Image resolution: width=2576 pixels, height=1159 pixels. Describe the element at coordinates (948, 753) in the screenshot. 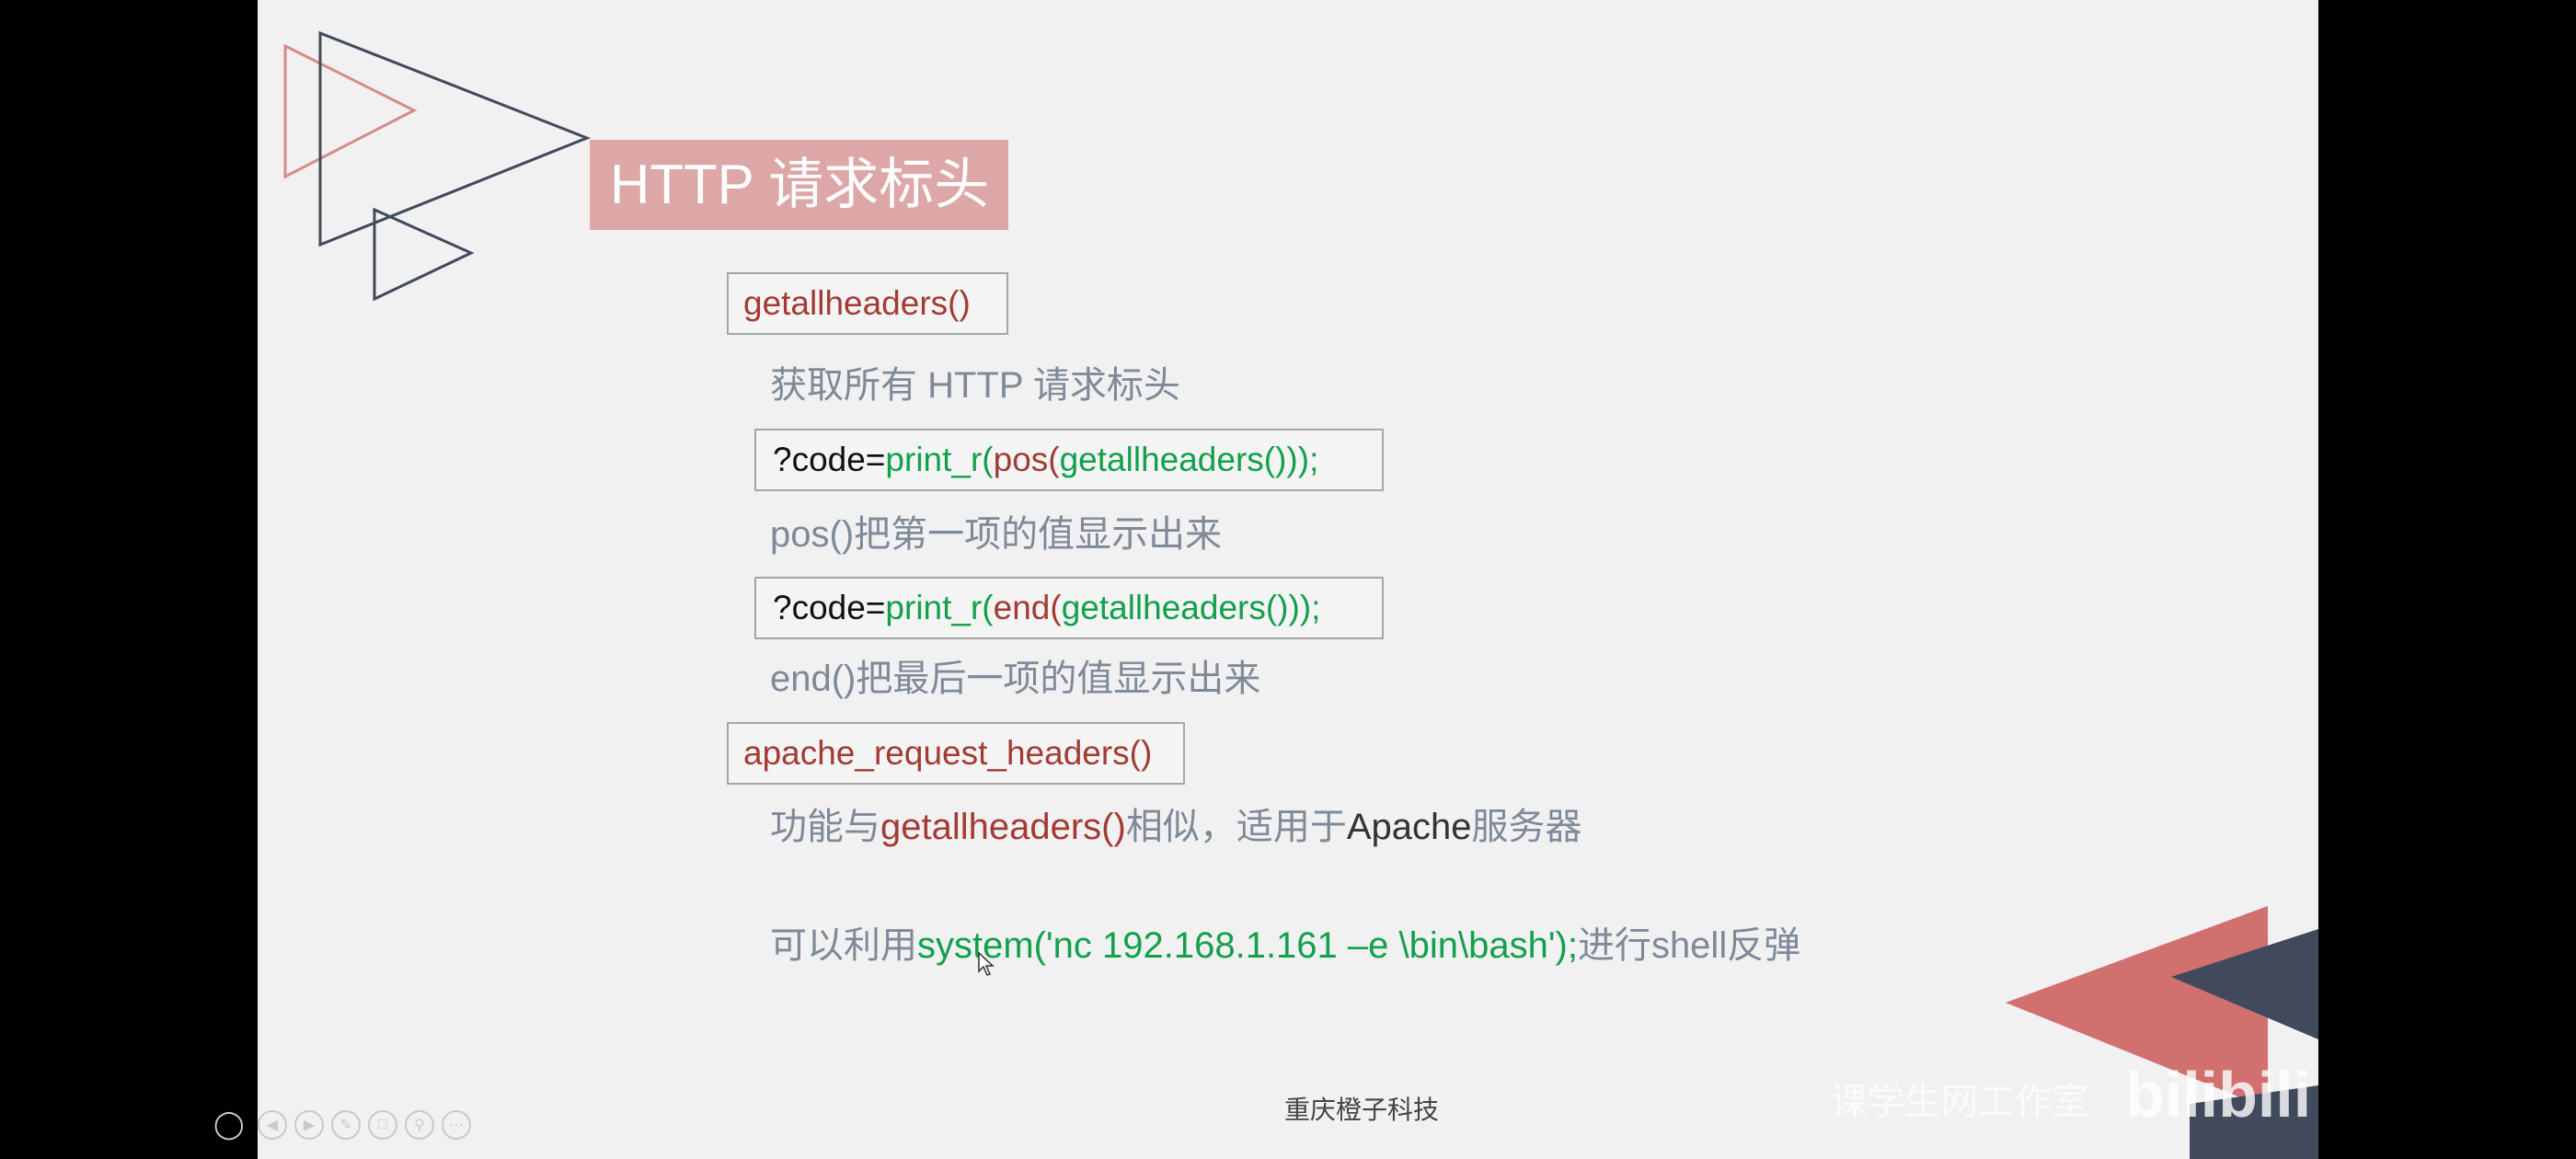

I see `function-name: apache_request_headers()` at that location.